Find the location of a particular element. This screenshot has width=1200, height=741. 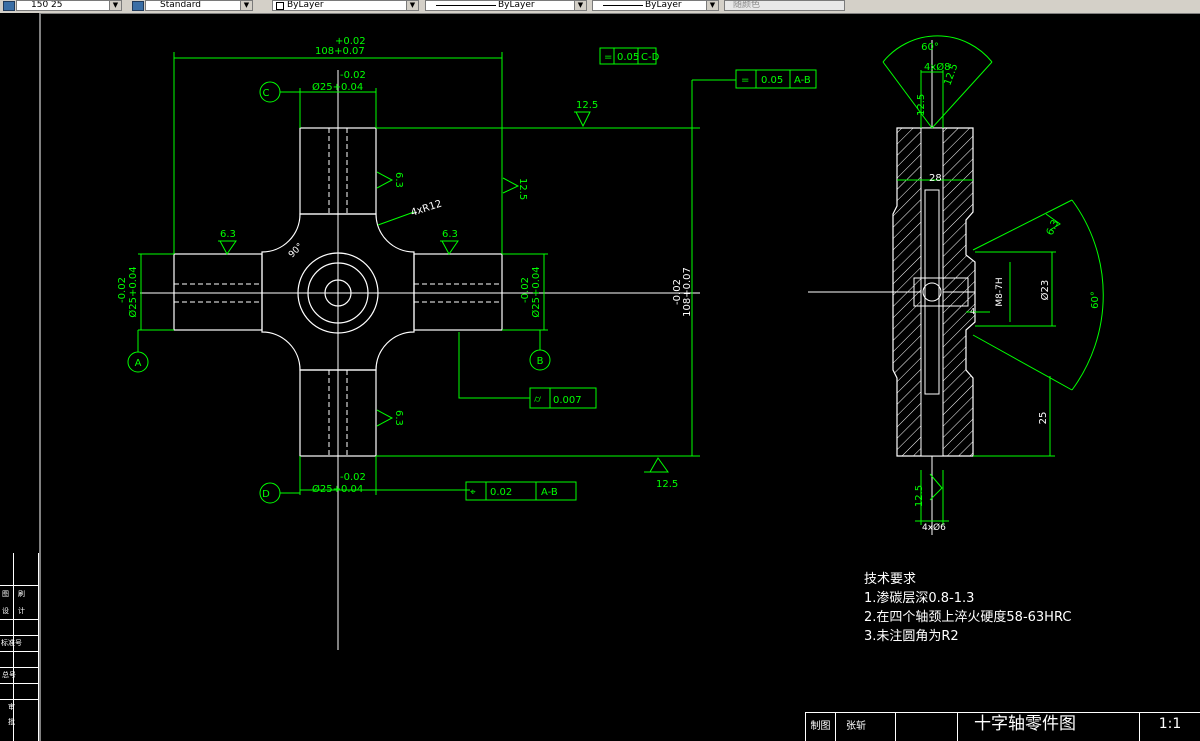

sidebar-label: 图 is located at coordinates (5, 594).